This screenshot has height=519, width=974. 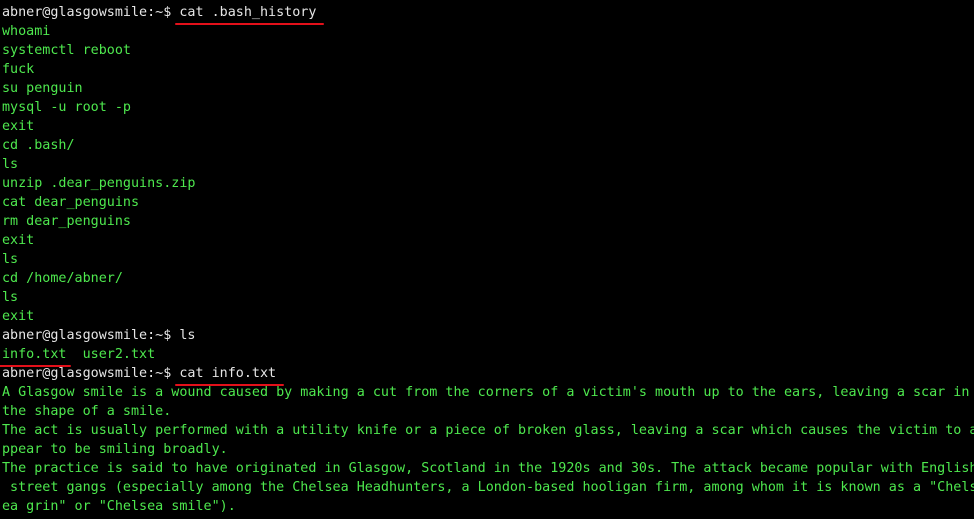 What do you see at coordinates (488, 411) in the screenshot?
I see `terminal-line: the shape of a smile.` at bounding box center [488, 411].